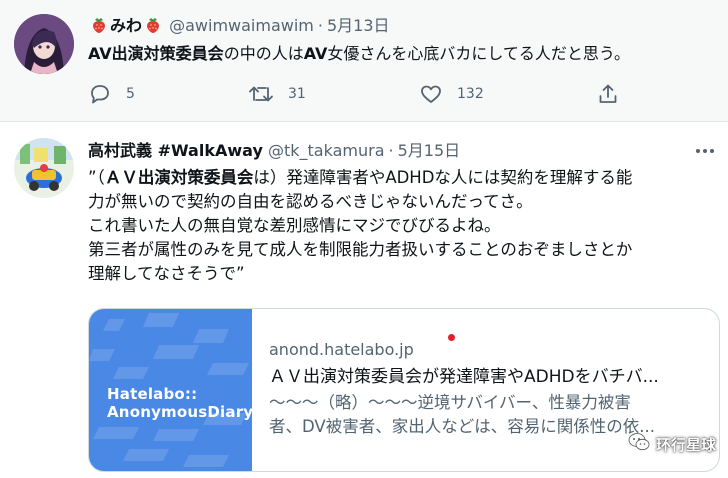 The image size is (728, 478). Describe the element at coordinates (126, 25) in the screenshot. I see `display-name: みわ` at that location.